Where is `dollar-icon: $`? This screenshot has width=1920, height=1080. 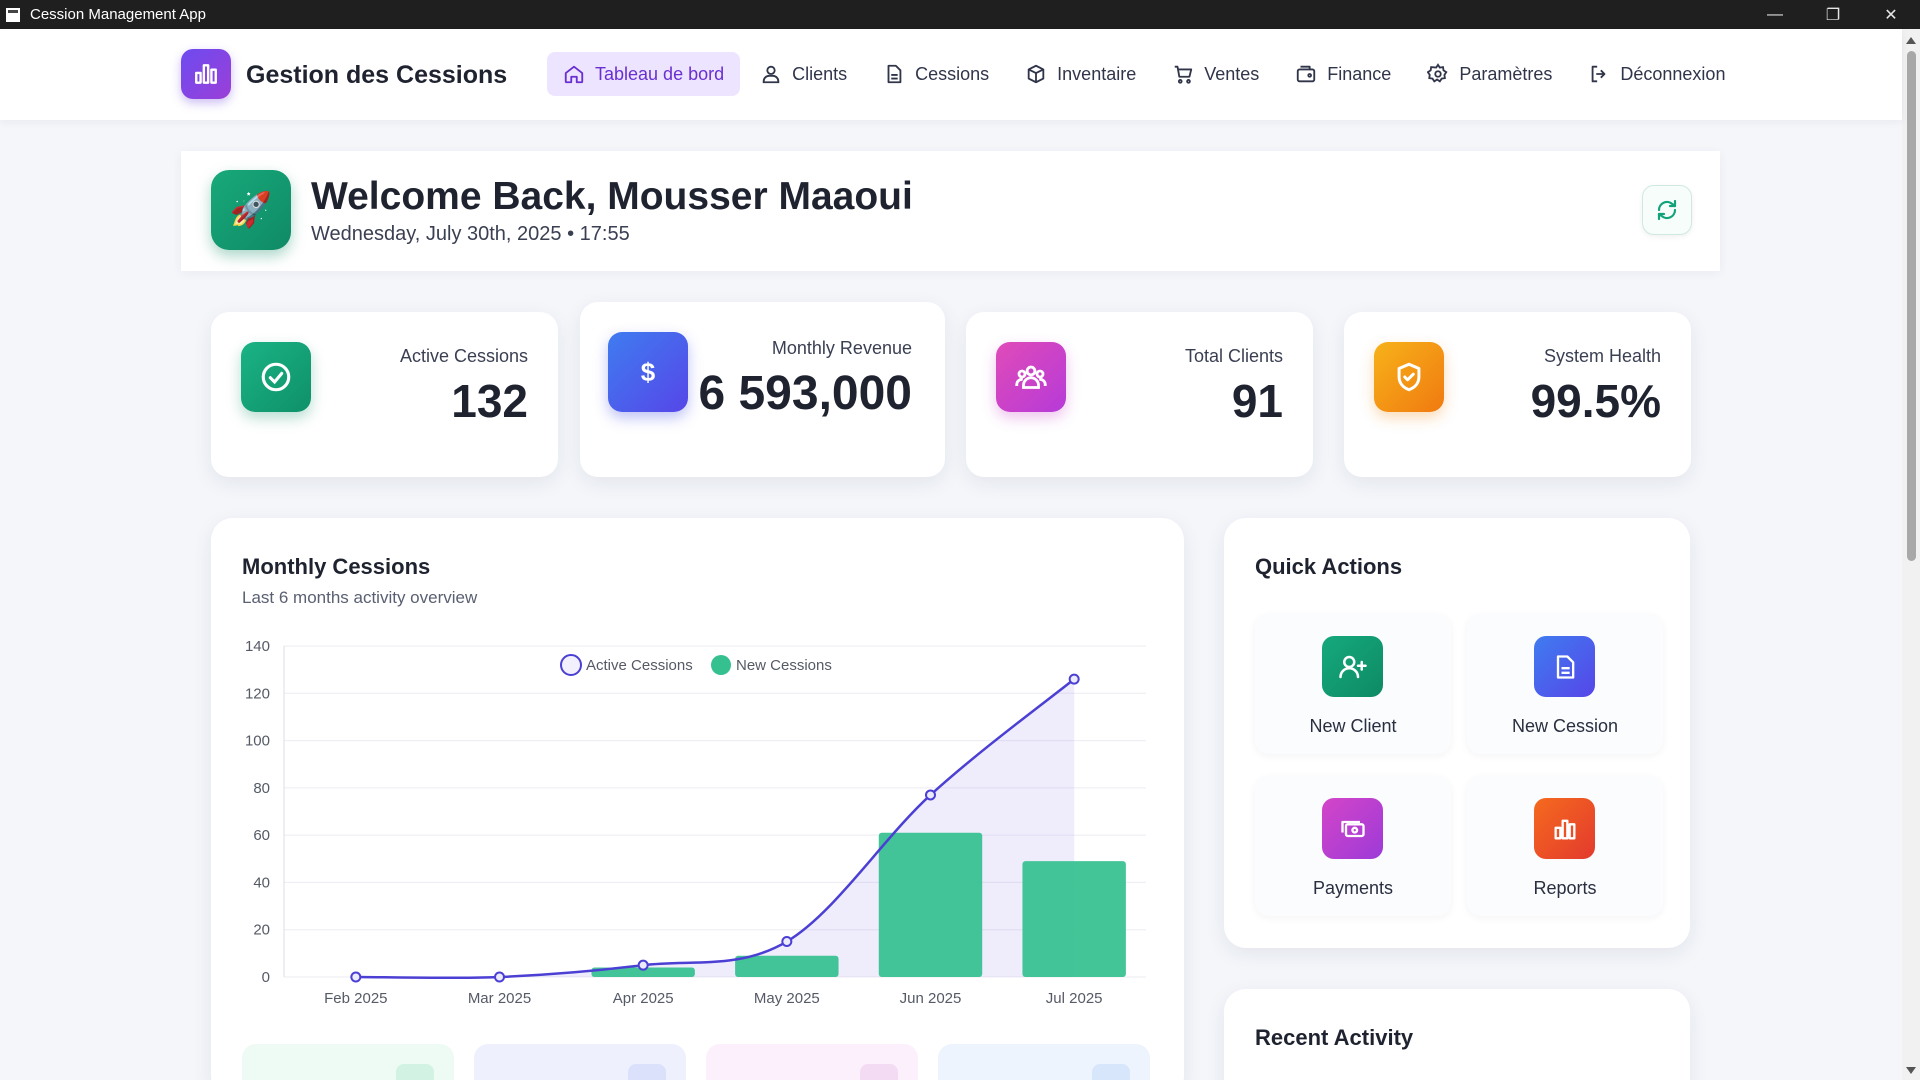 dollar-icon: $ is located at coordinates (648, 372).